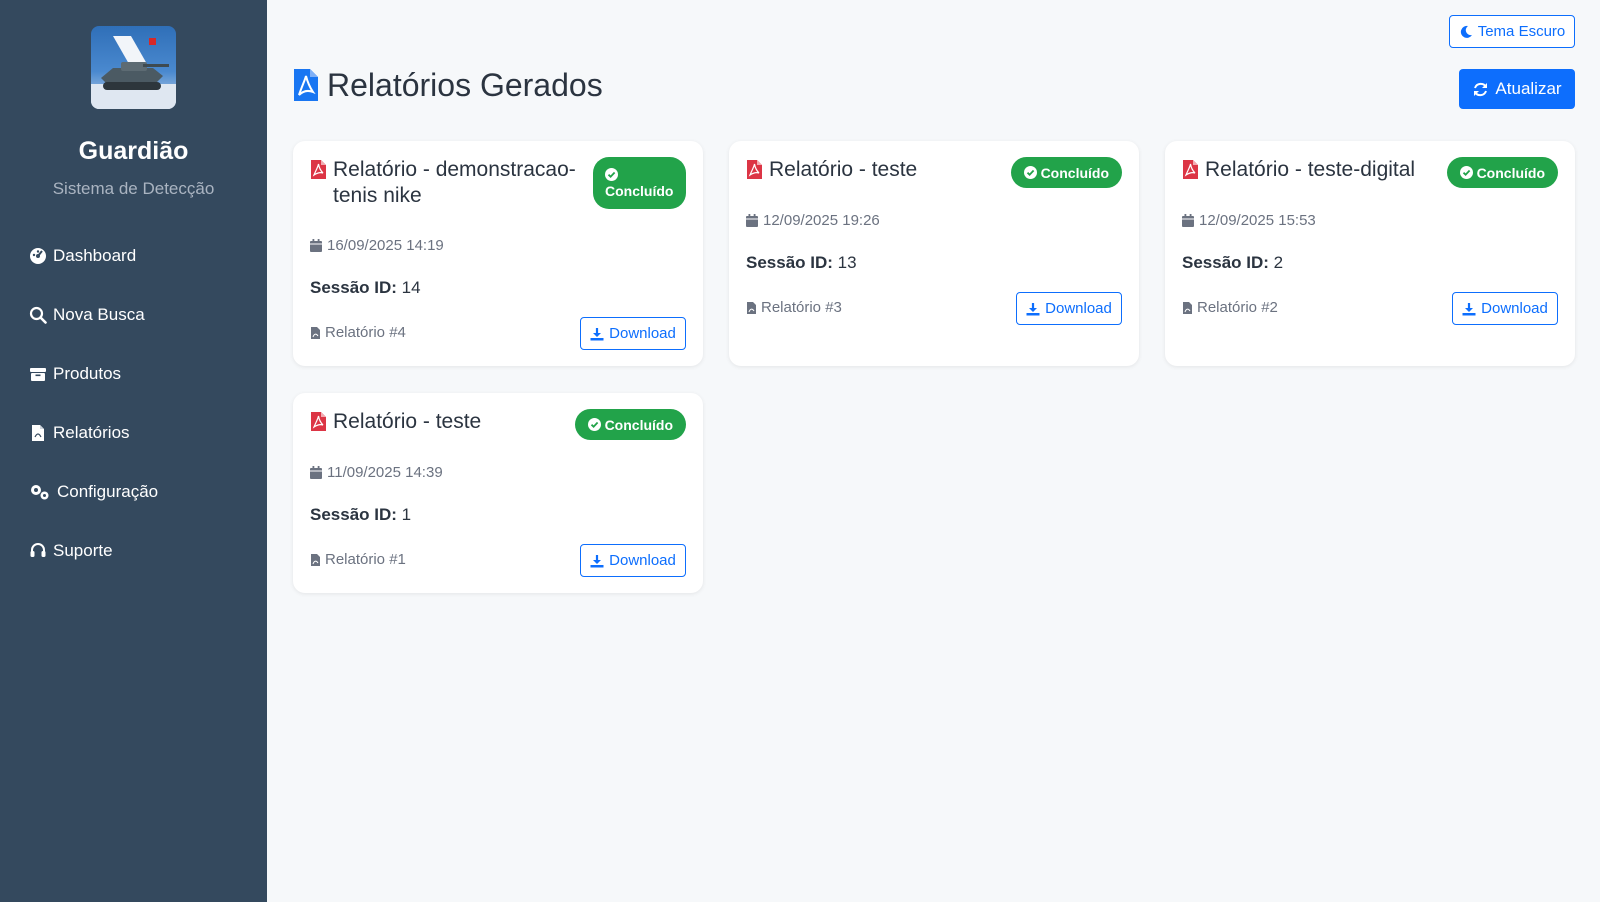 The image size is (1600, 902). I want to click on session-id-value: 13, so click(847, 262).